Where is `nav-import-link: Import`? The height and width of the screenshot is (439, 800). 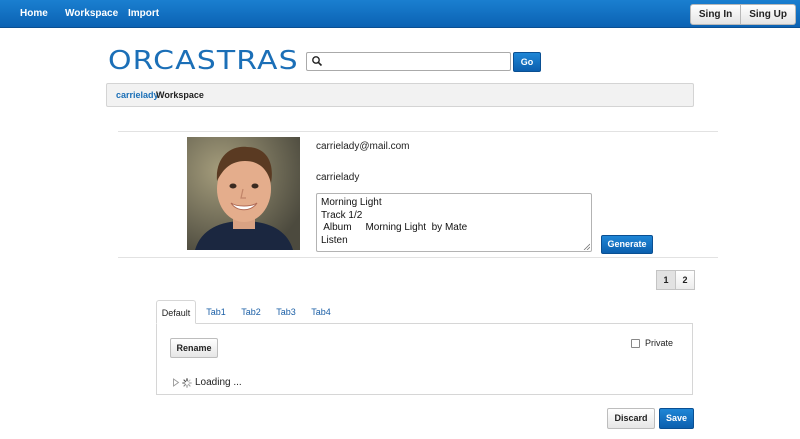
nav-import-link: Import is located at coordinates (143, 13).